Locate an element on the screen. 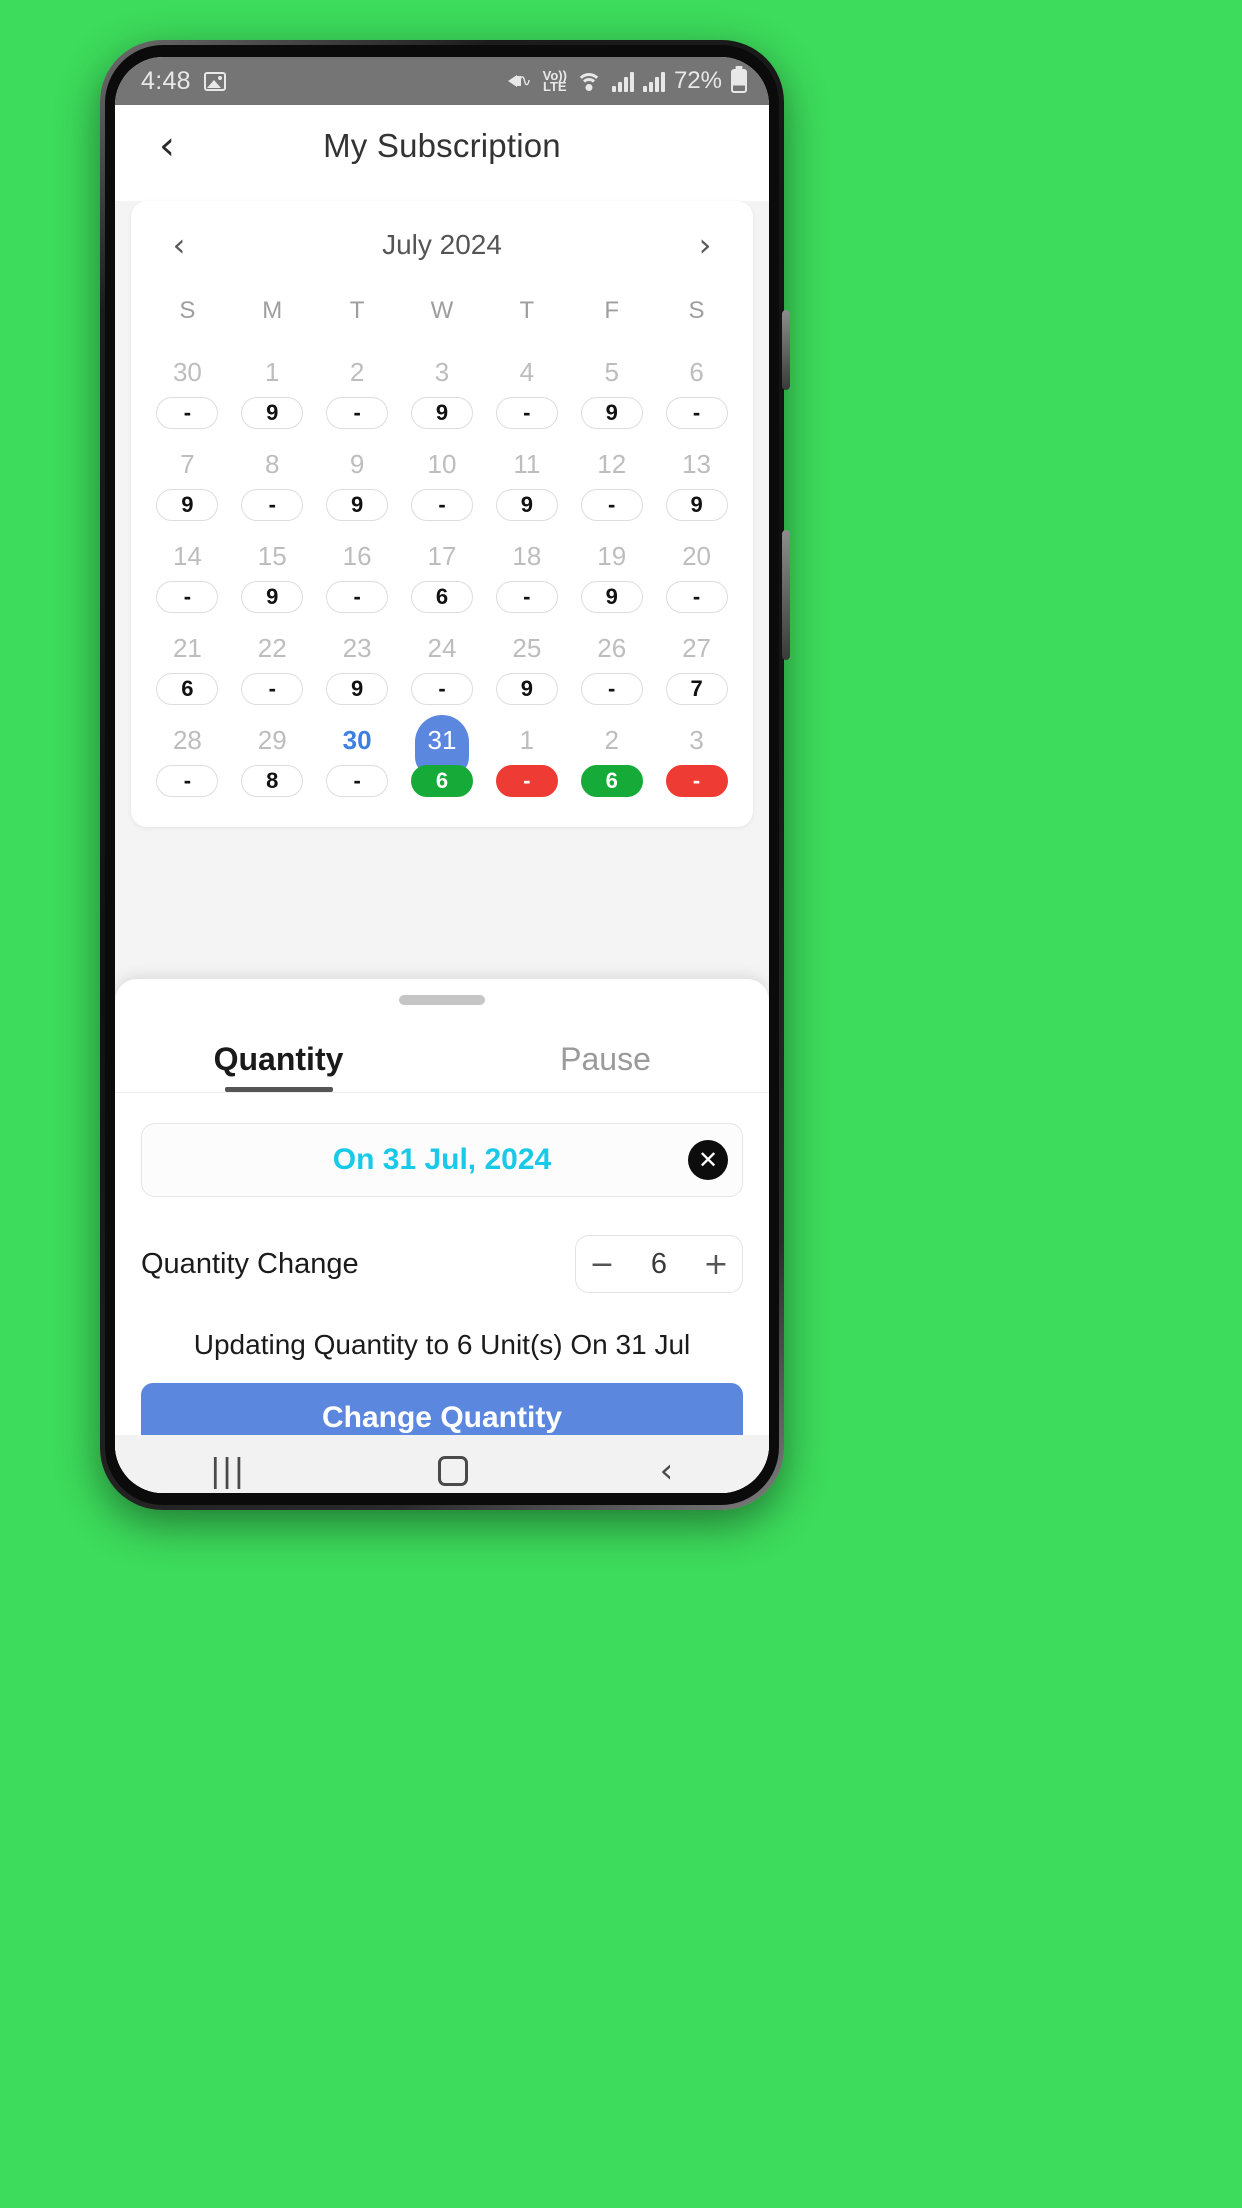 This screenshot has height=2208, width=1242. calendar-day-number: 22 is located at coordinates (272, 648).